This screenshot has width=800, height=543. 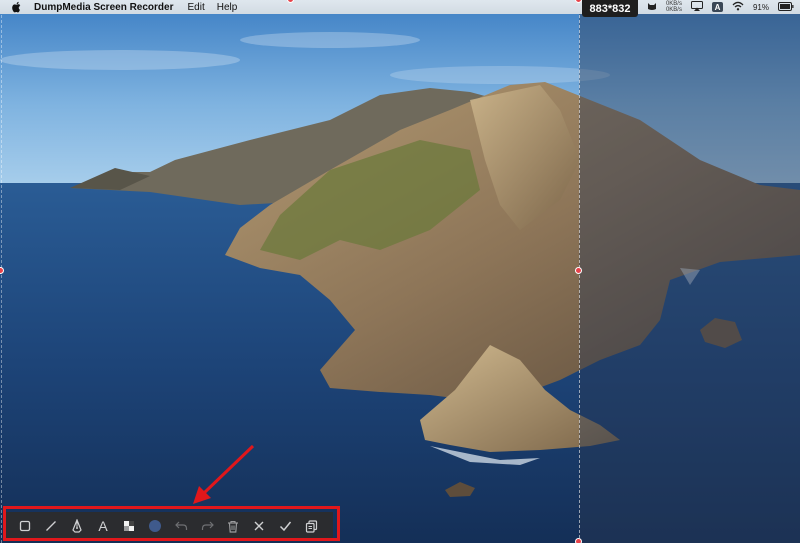 What do you see at coordinates (696, 7) in the screenshot?
I see `airplay-icon` at bounding box center [696, 7].